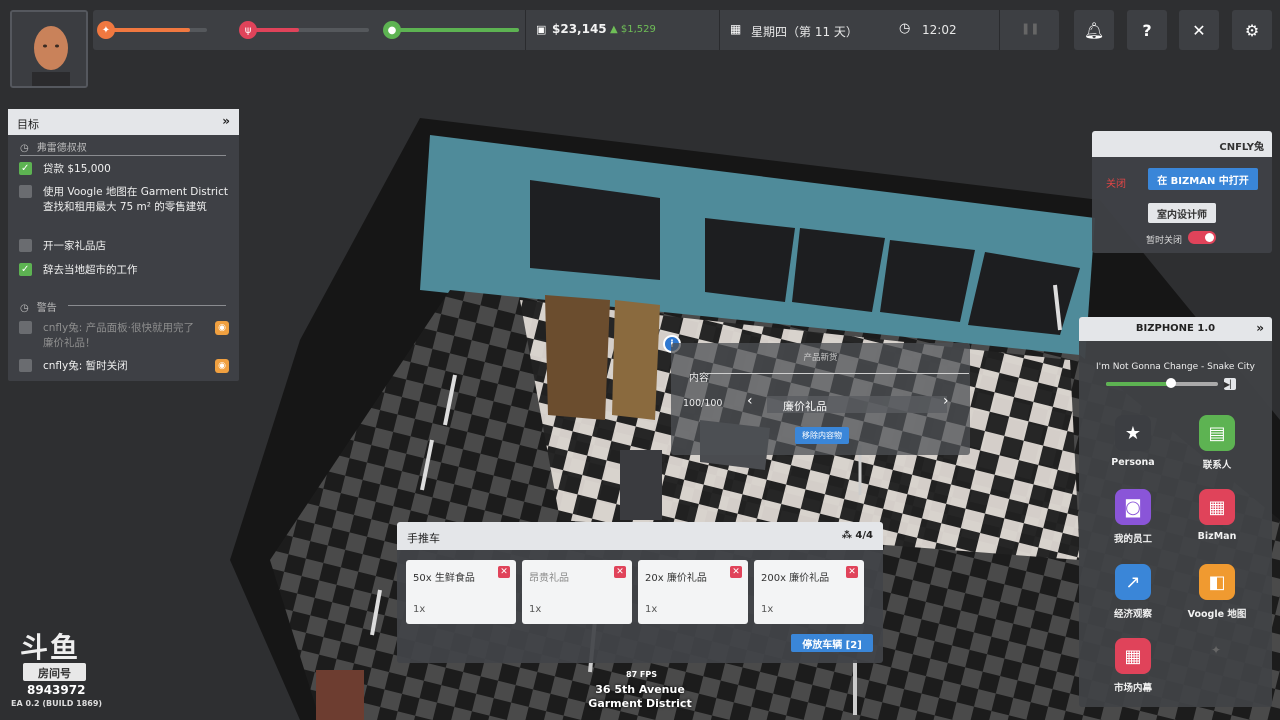 This screenshot has width=1280, height=720. I want to click on product-popup: 产品新货 内容 100/100 廉价礼品 ‹ › 移除内容物, so click(820, 399).